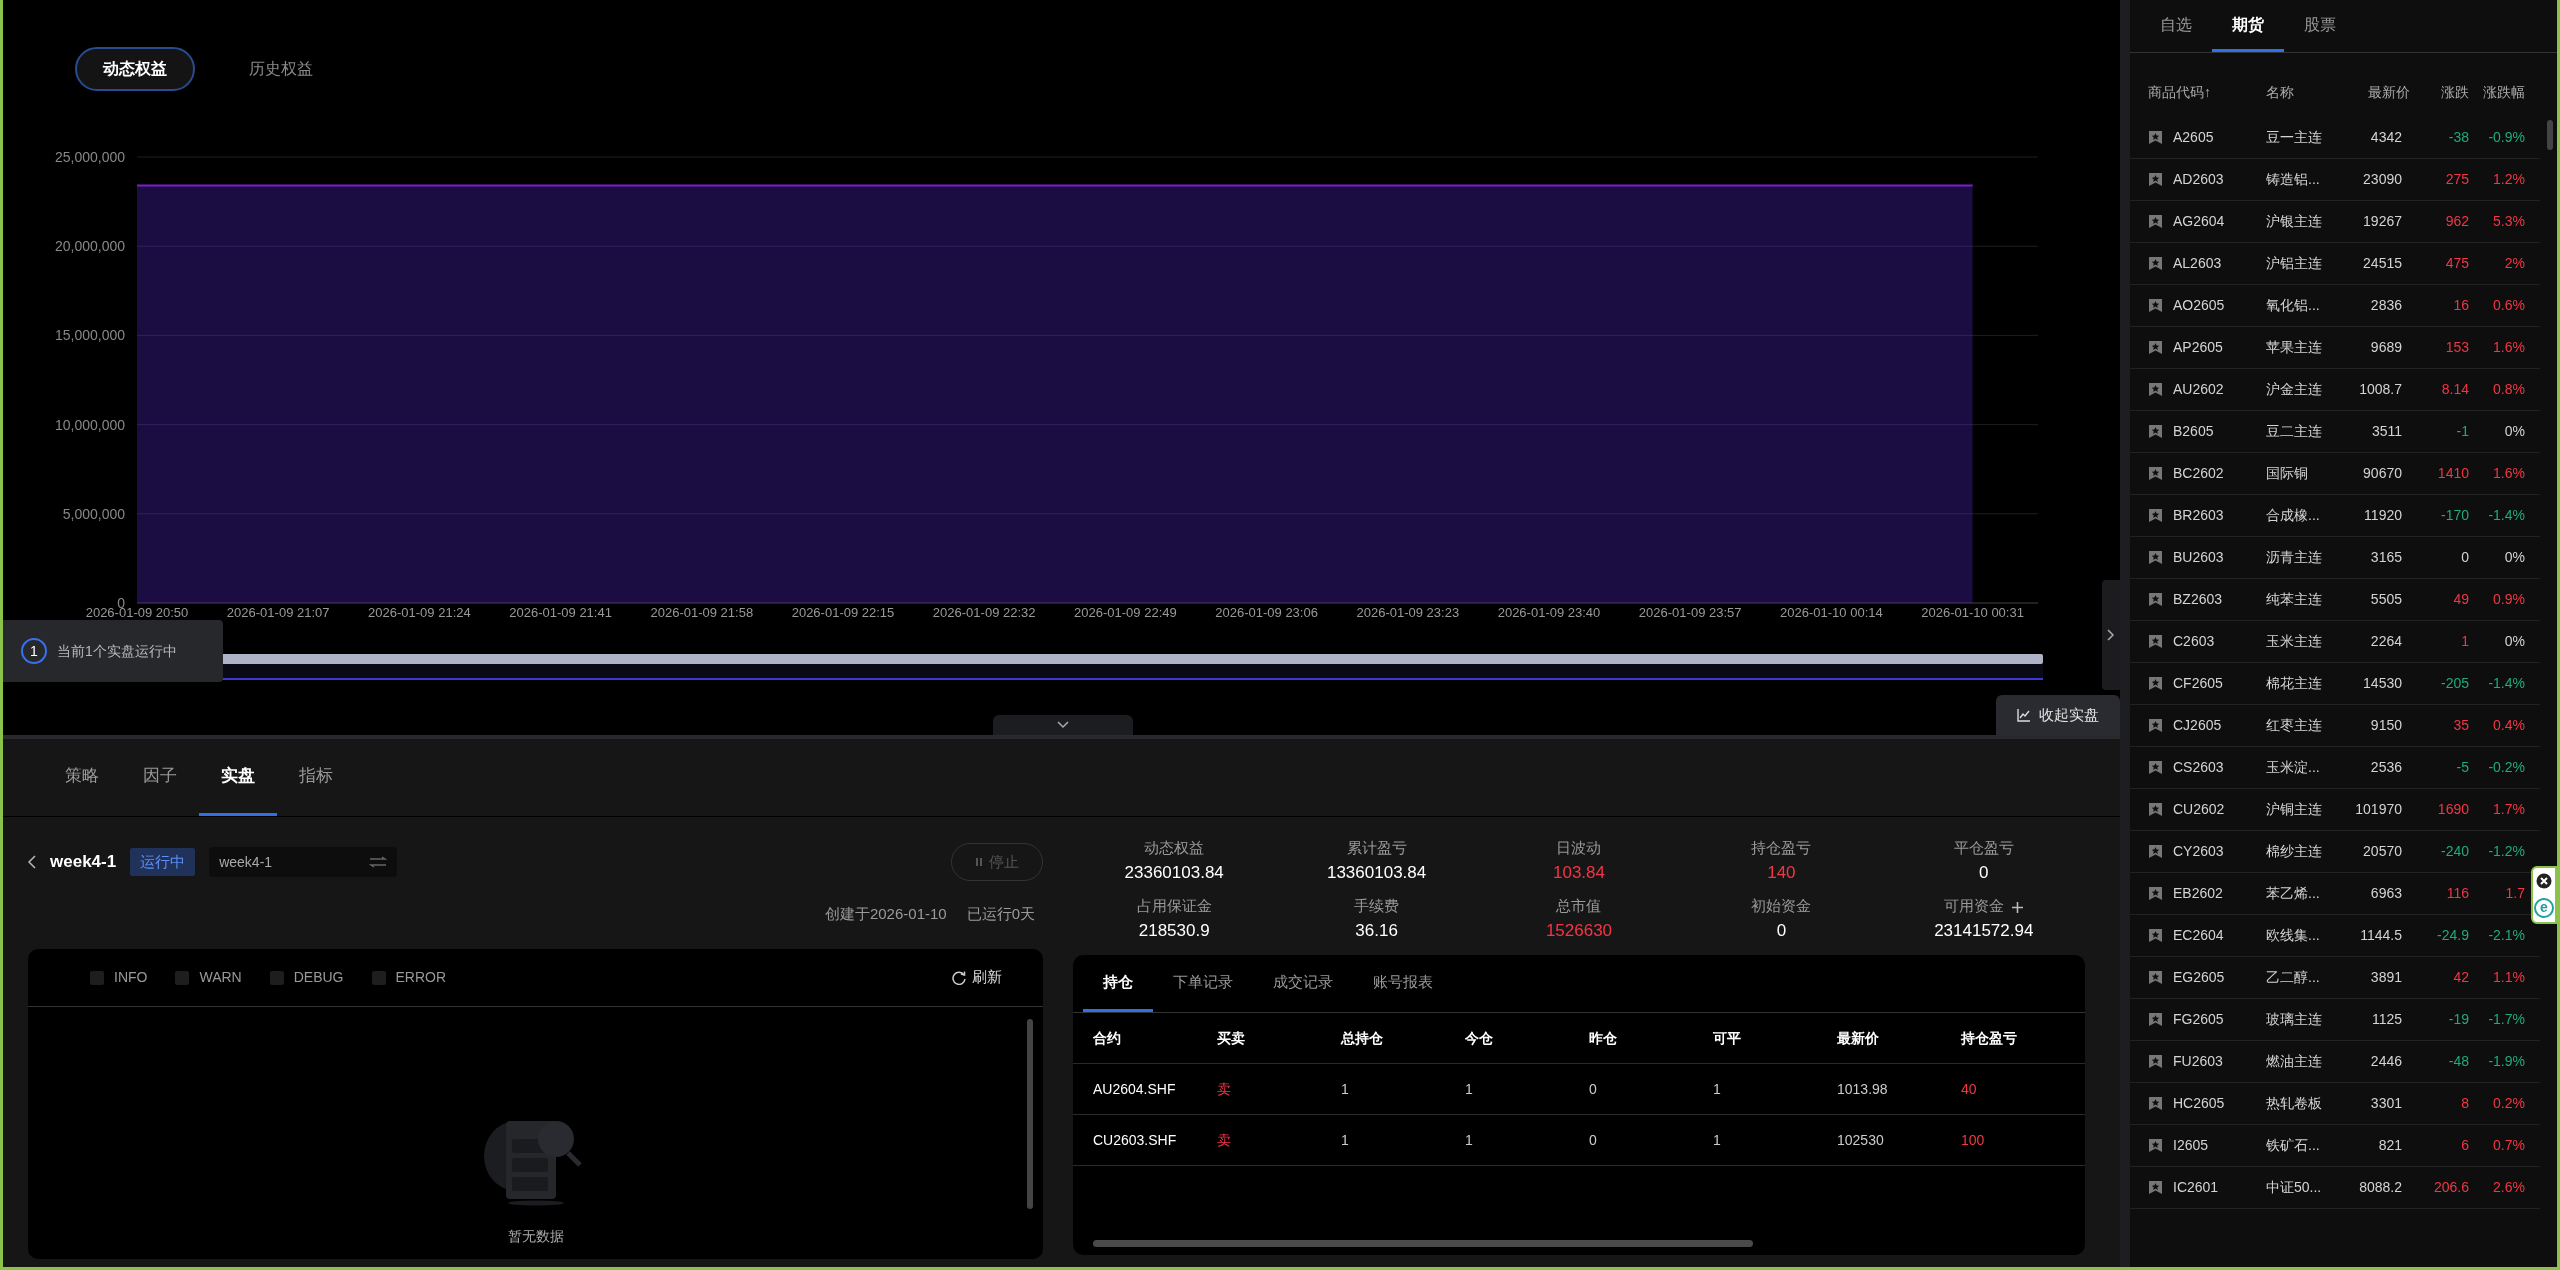 The image size is (2560, 1270). I want to click on table-cell-text: -48, so click(2458, 1061).